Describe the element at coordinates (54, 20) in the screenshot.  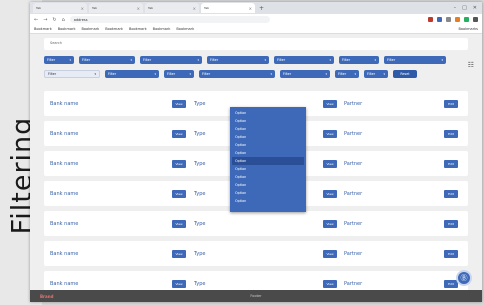
I see `reload-icon: ↻` at that location.